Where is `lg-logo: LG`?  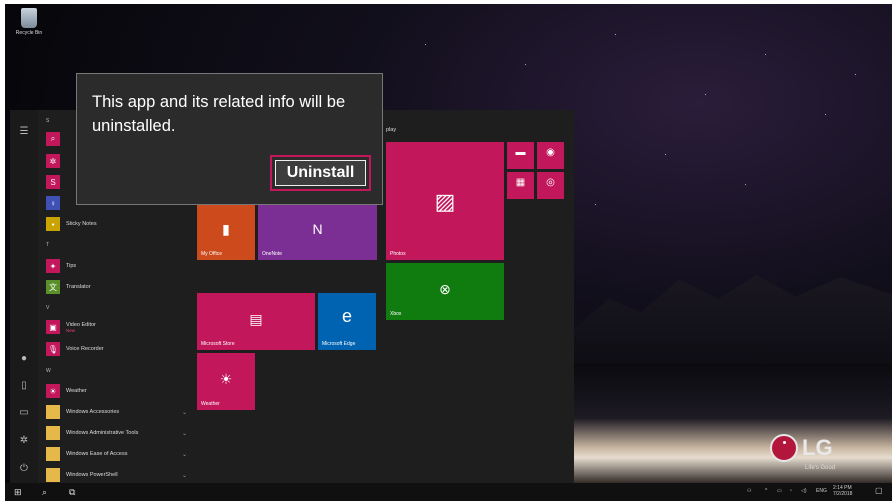 lg-logo: LG is located at coordinates (801, 448).